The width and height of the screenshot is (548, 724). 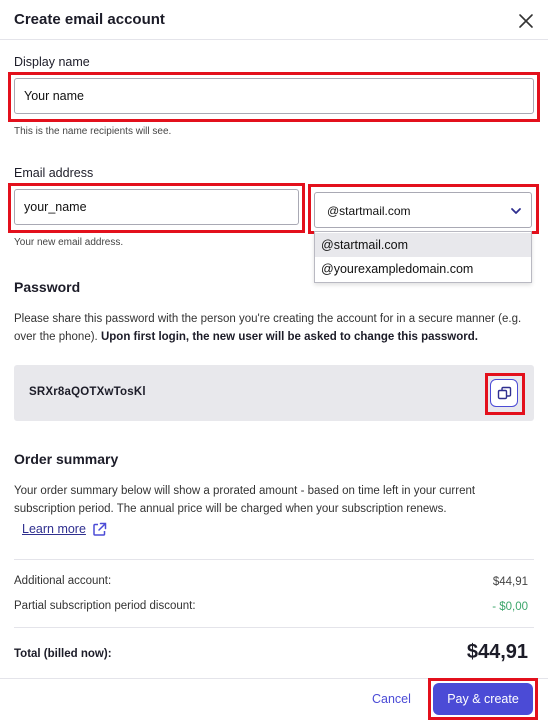 I want to click on total-value: $44,91, so click(x=497, y=652).